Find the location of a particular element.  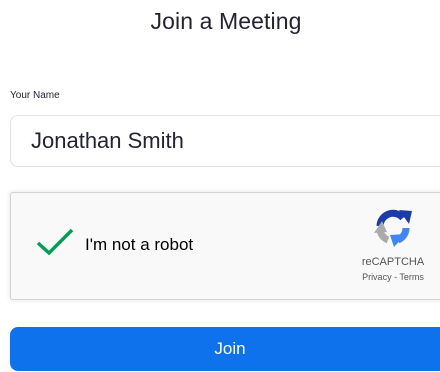

terms-link: Terms is located at coordinates (411, 277).